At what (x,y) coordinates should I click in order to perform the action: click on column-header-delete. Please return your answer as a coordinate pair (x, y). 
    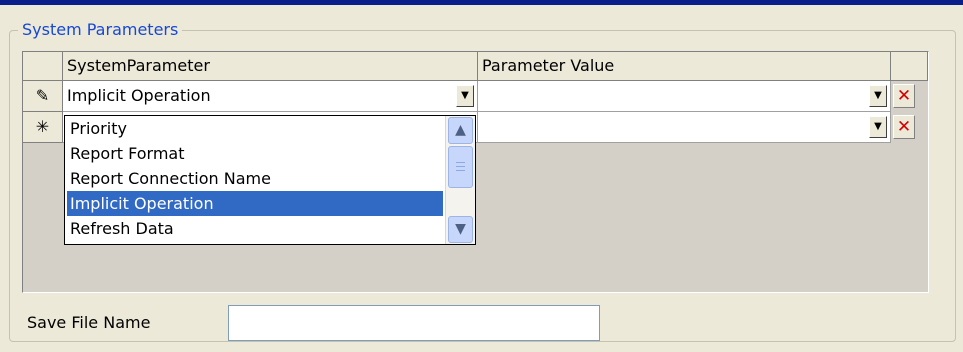
    Looking at the image, I should click on (909, 66).